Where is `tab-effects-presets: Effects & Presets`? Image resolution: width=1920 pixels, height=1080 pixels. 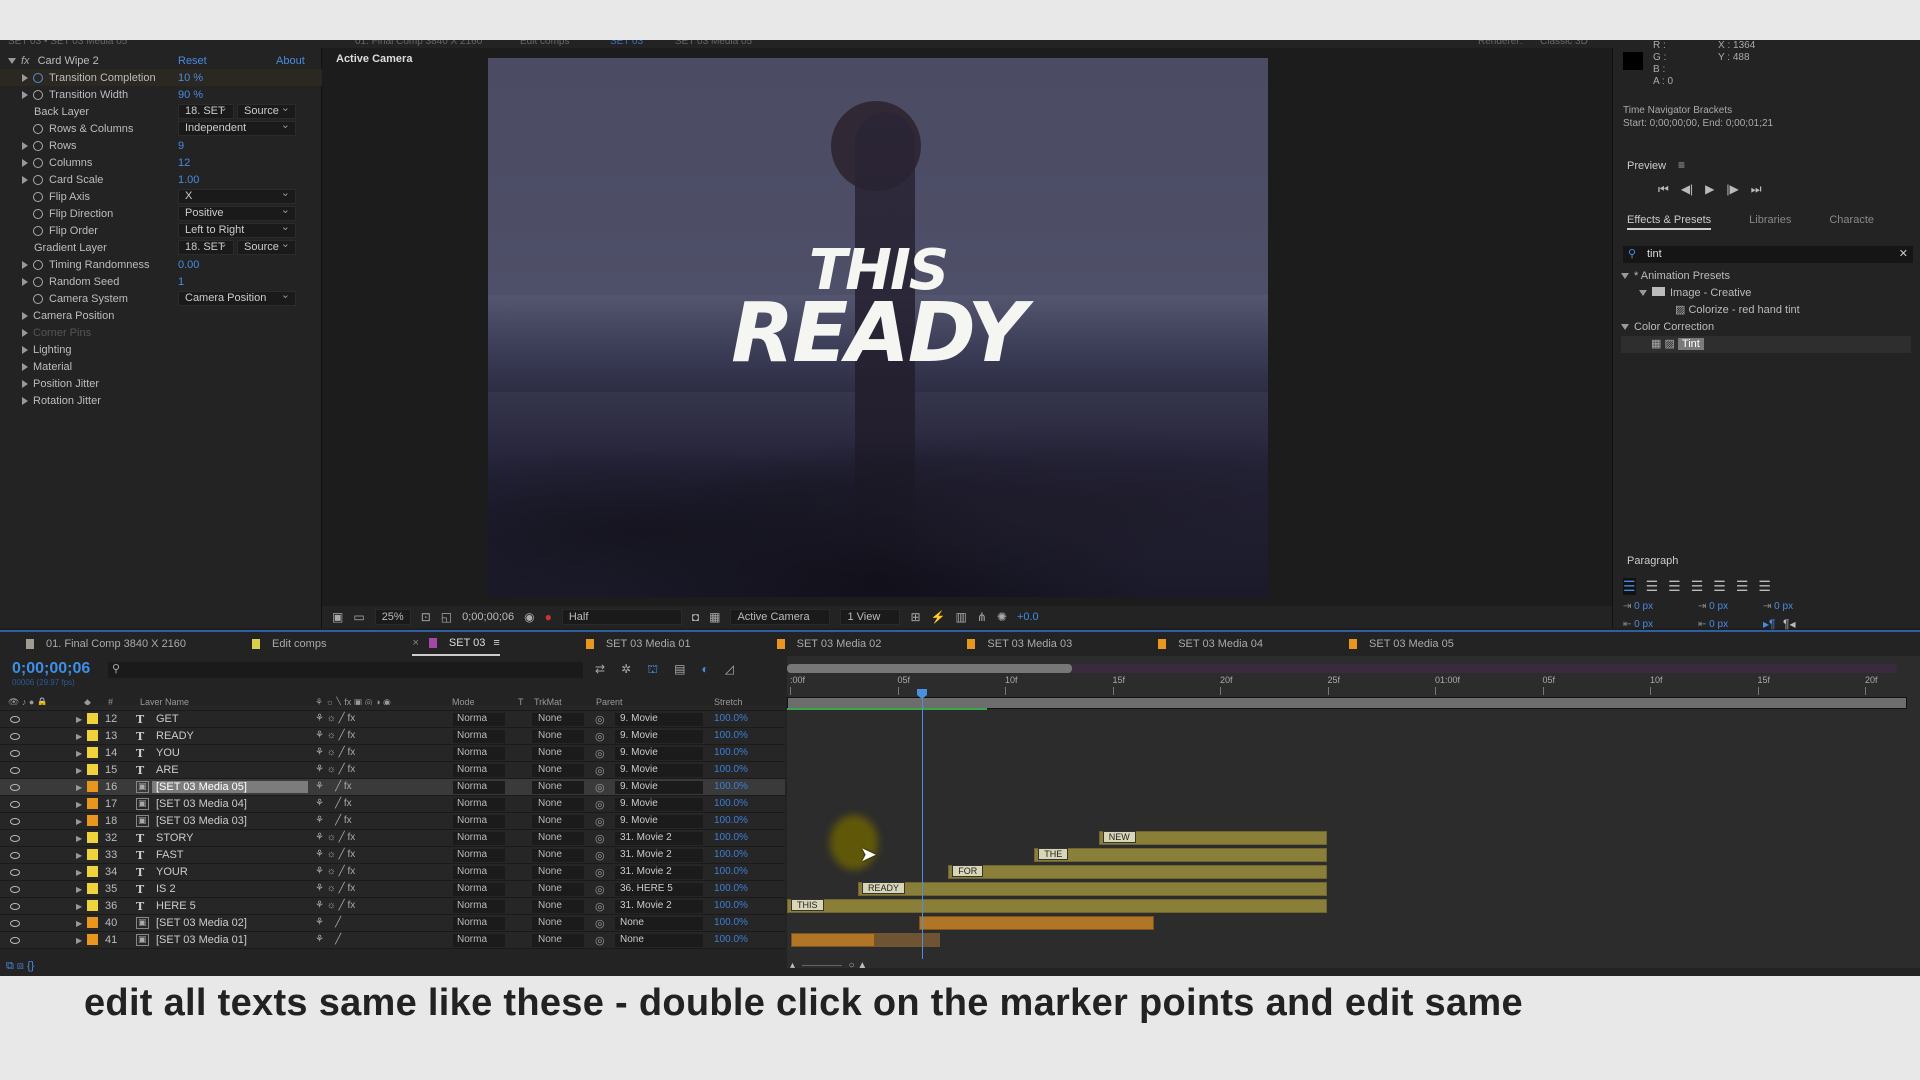 tab-effects-presets: Effects & Presets is located at coordinates (1669, 222).